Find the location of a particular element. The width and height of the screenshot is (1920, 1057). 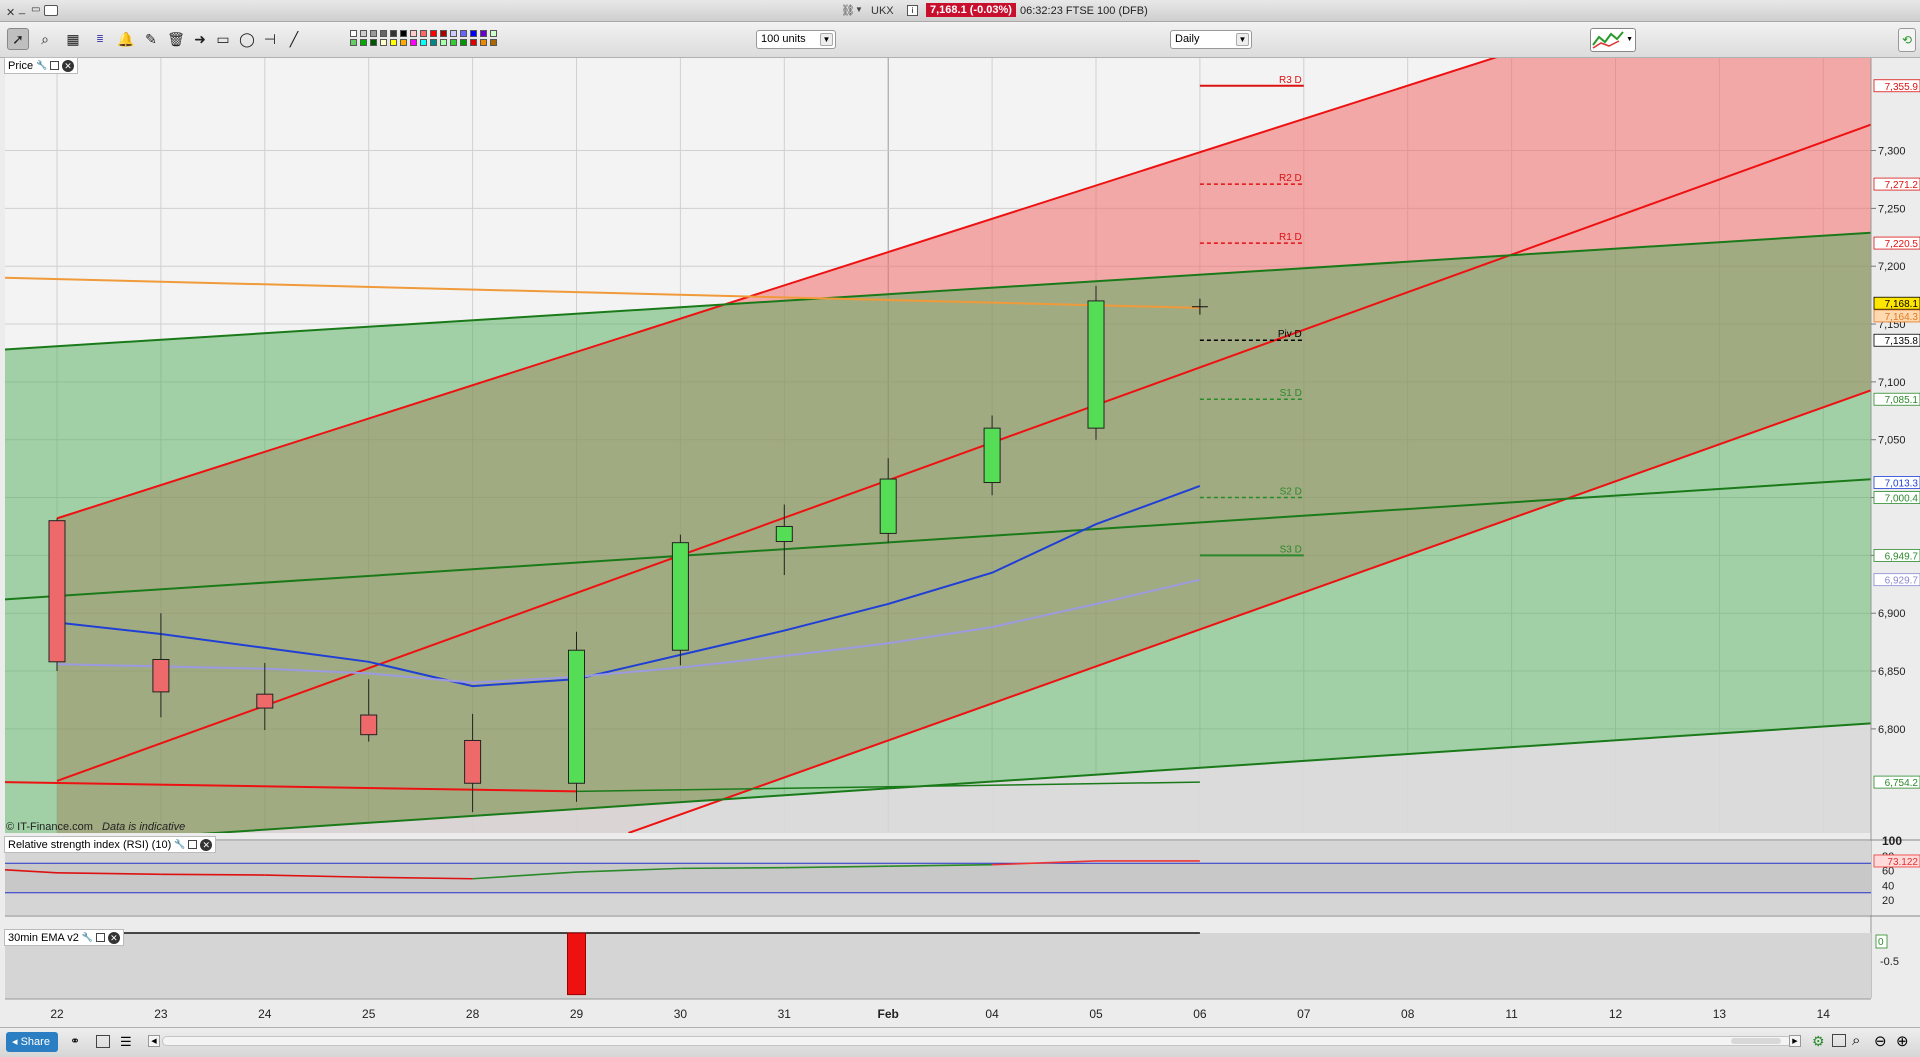

pivot-tag: 7,271.2 is located at coordinates (1902, 185).